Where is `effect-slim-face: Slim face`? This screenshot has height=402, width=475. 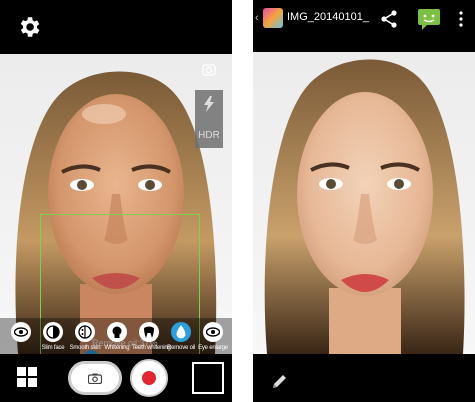 effect-slim-face: Slim face is located at coordinates (53, 338).